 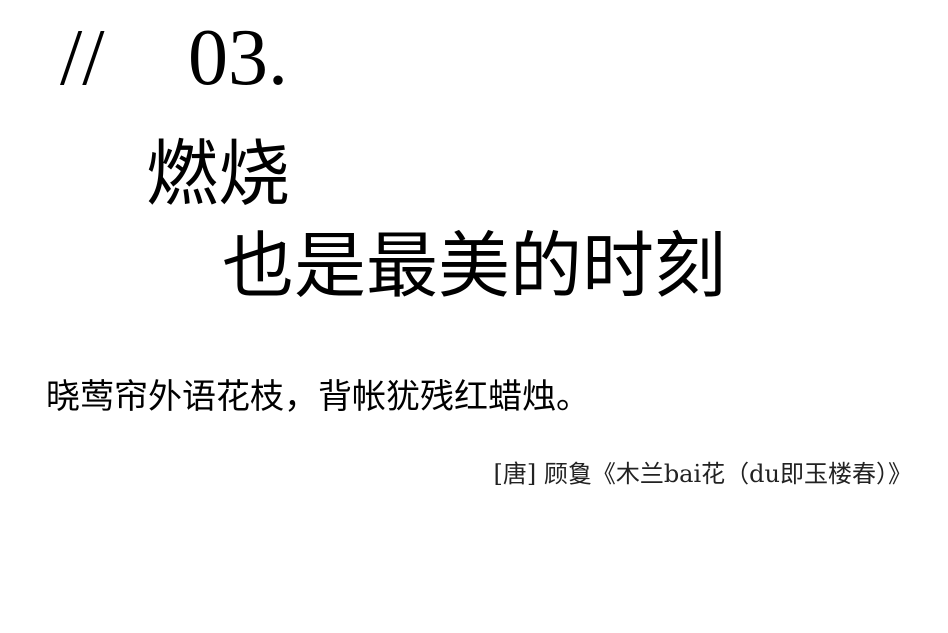 What do you see at coordinates (238, 58) in the screenshot?
I see `section-number: 03.` at bounding box center [238, 58].